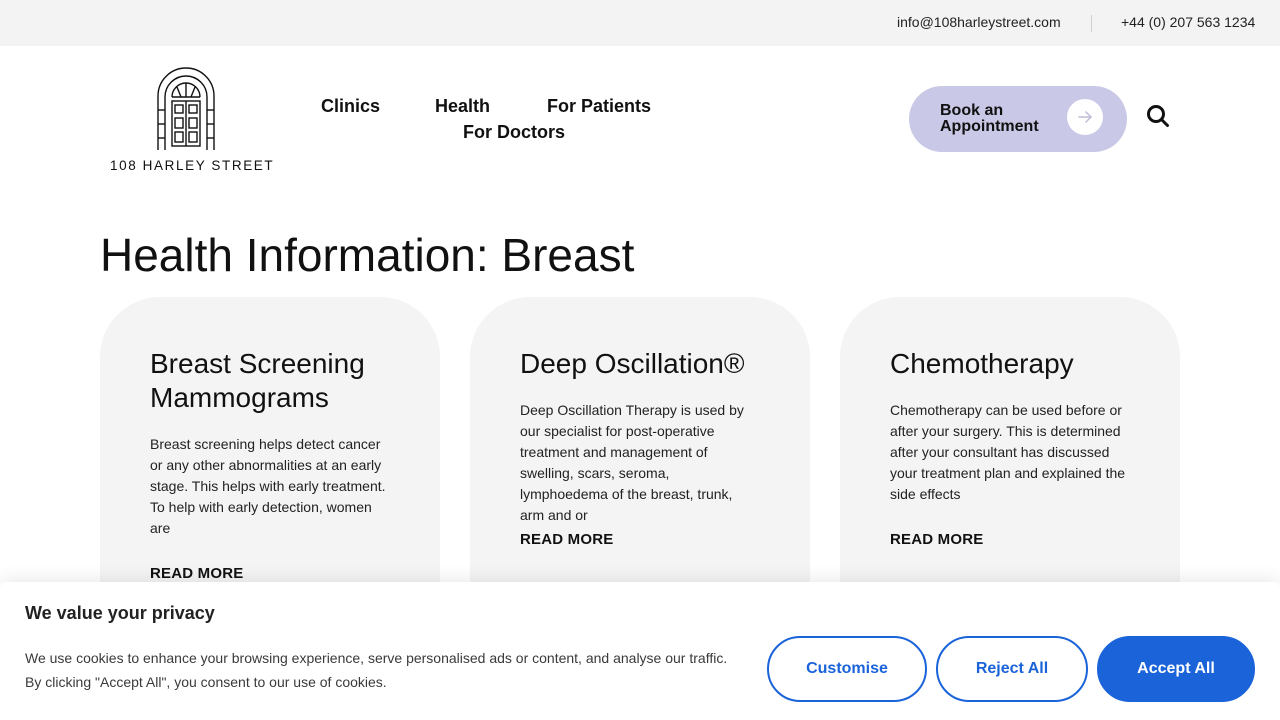 The image size is (1280, 720). Describe the element at coordinates (514, 132) in the screenshot. I see `nav-for-doctors: For Doctors` at that location.